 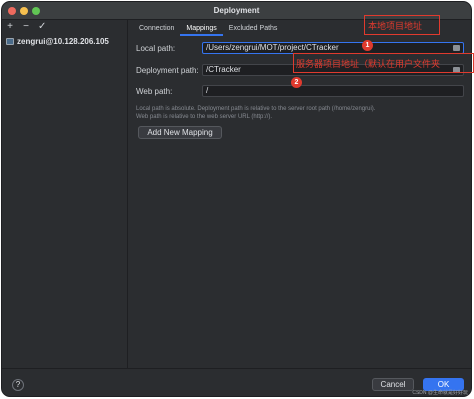 I want to click on server-icon, so click(x=10, y=41).